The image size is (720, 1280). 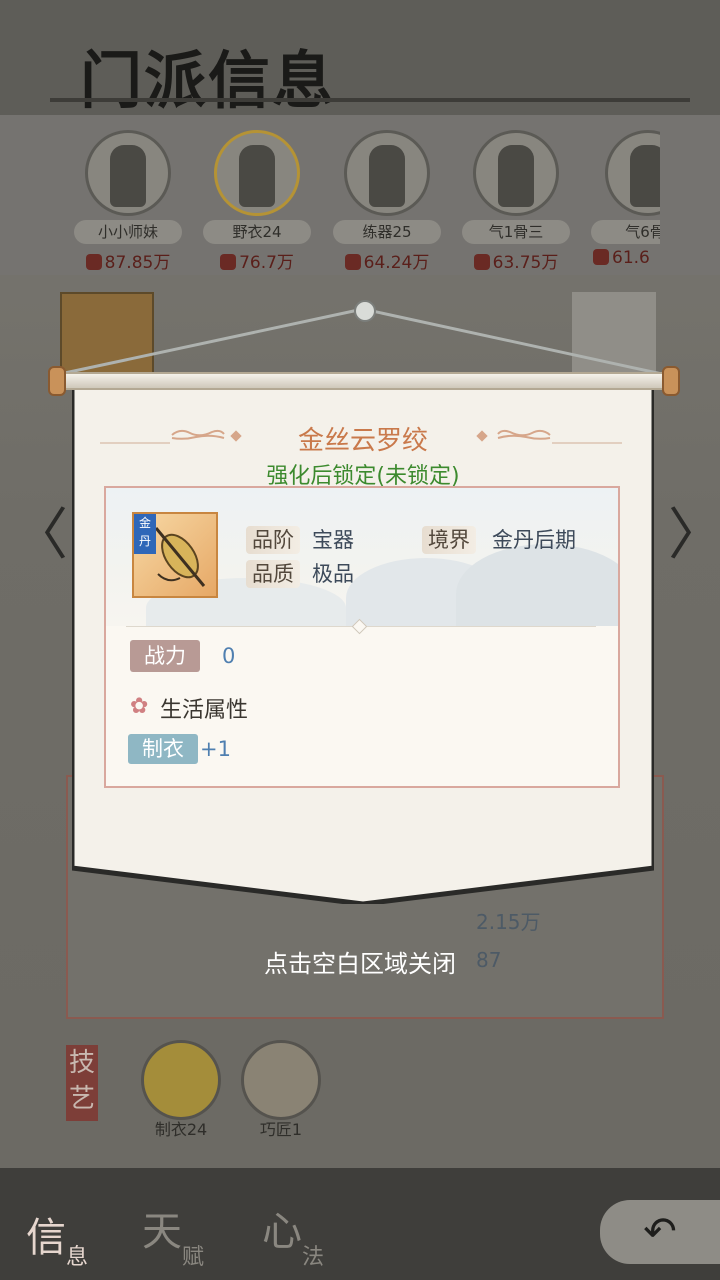 I want to click on skill-label: 巧匠1, so click(x=281, y=1129).